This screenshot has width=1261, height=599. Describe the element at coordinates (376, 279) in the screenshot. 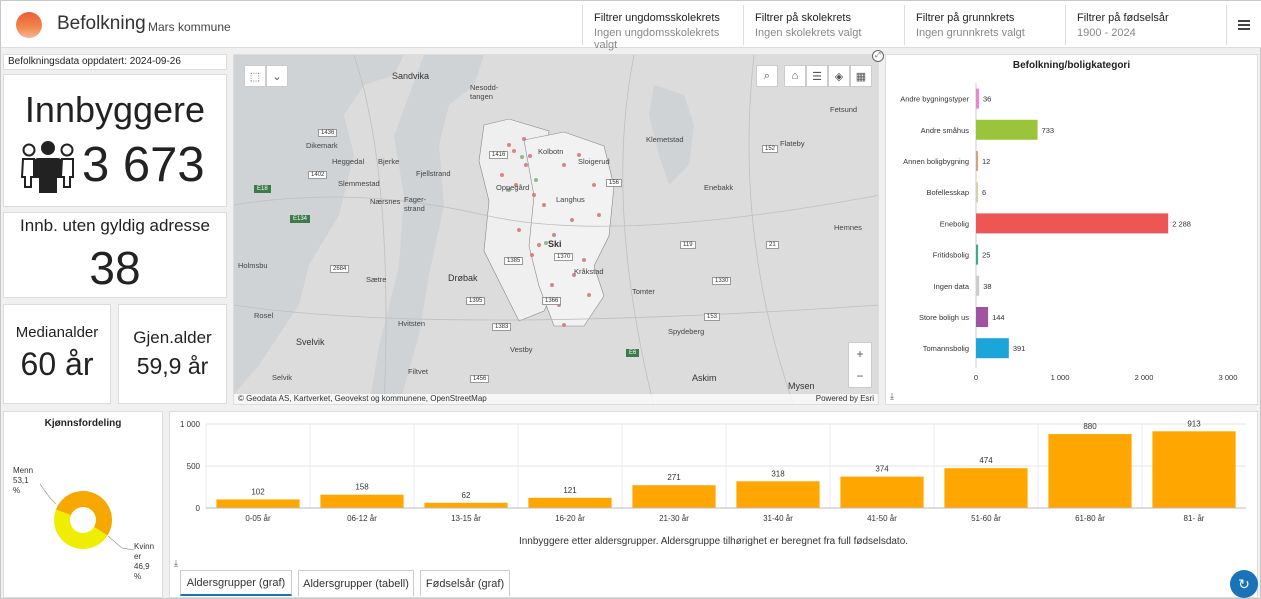

I see `map-place: Sætre` at that location.